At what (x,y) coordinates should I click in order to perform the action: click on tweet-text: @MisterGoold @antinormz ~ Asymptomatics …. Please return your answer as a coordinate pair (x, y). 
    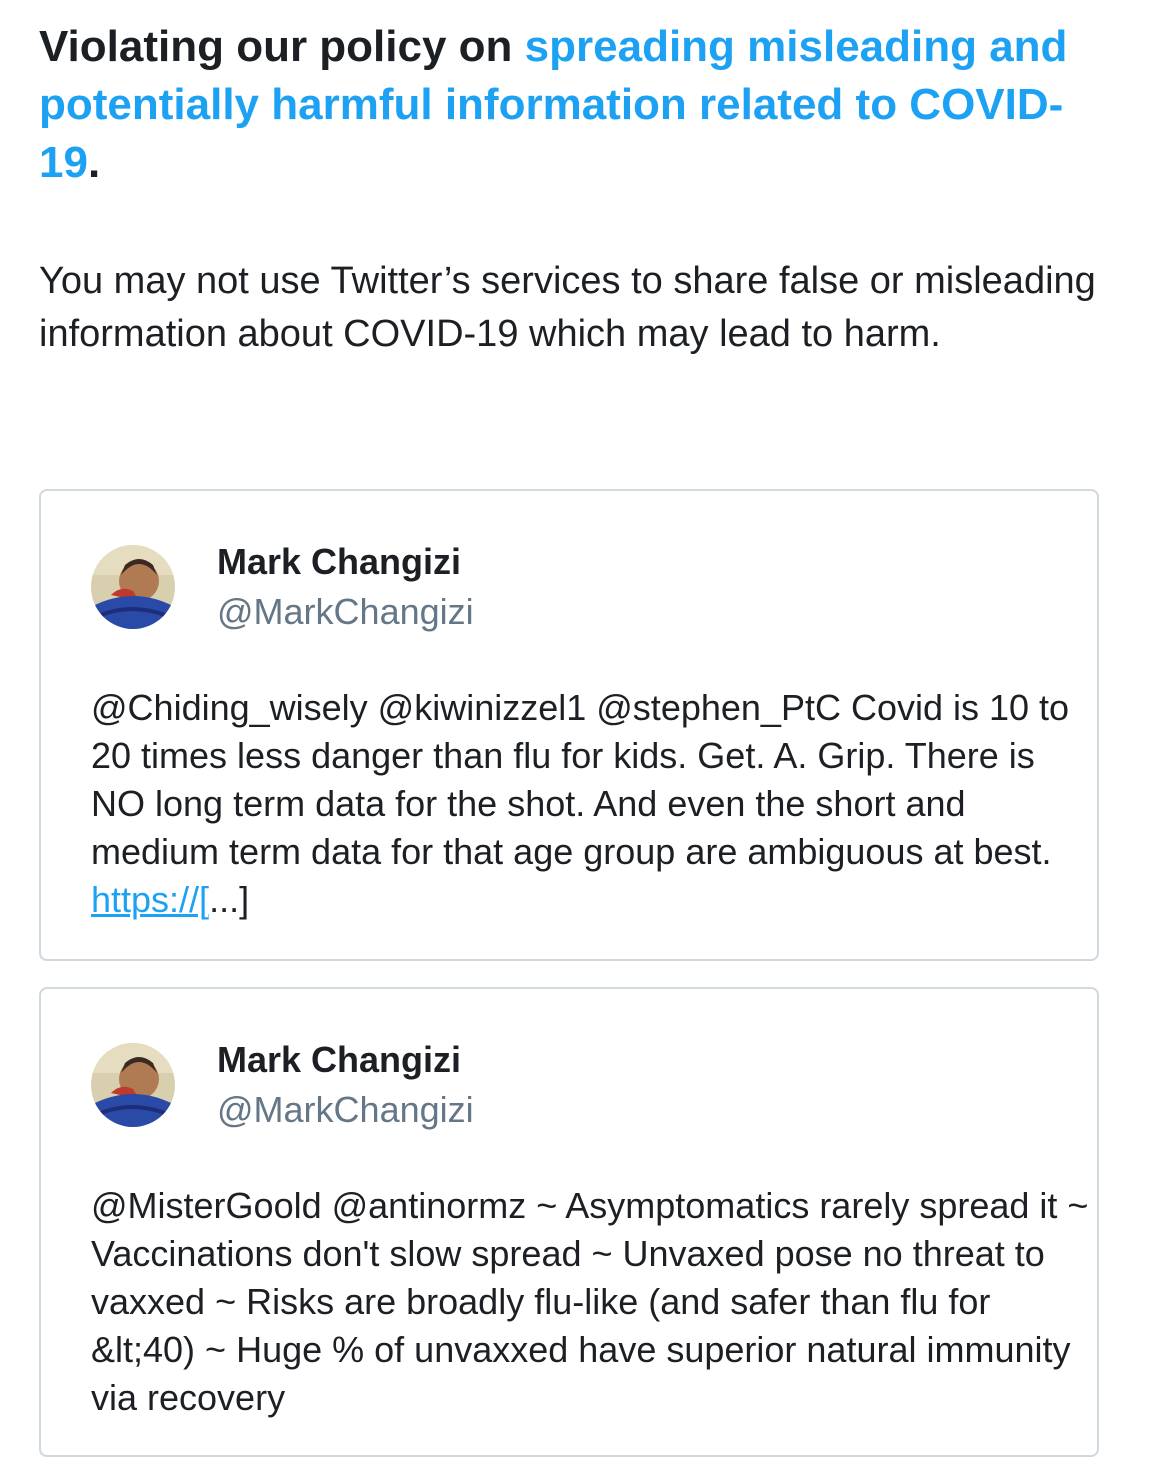
    Looking at the image, I should click on (590, 1301).